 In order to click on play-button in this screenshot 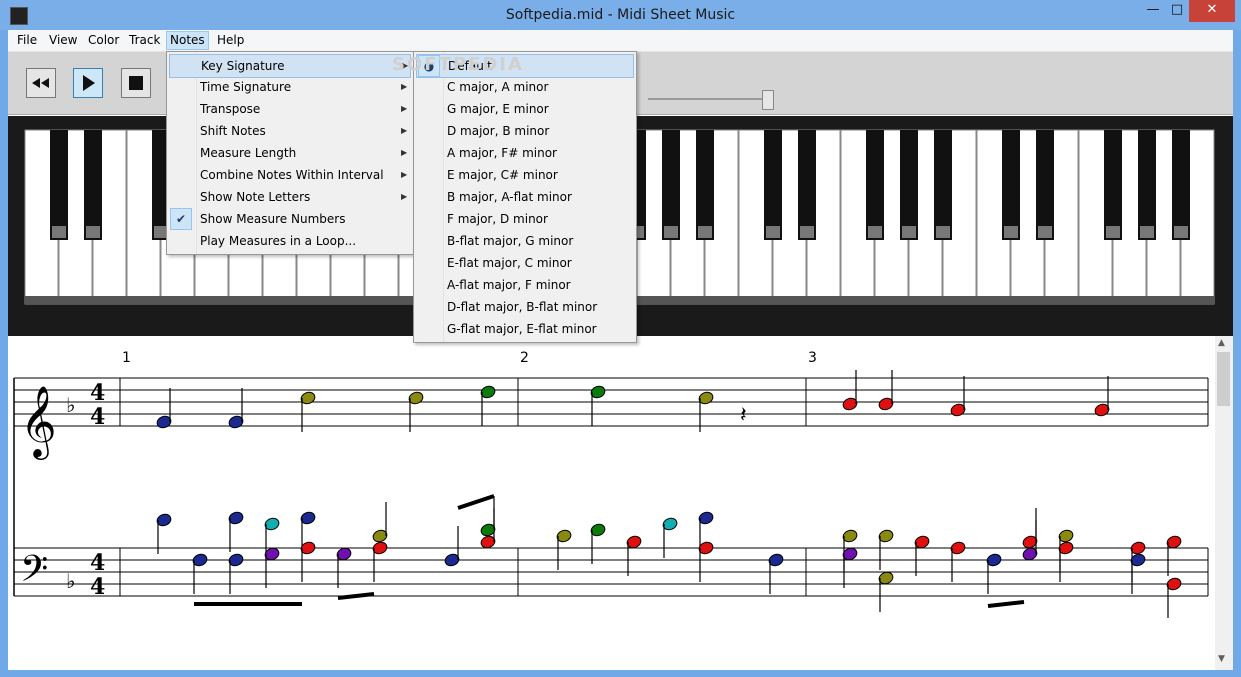, I will do `click(88, 83)`.